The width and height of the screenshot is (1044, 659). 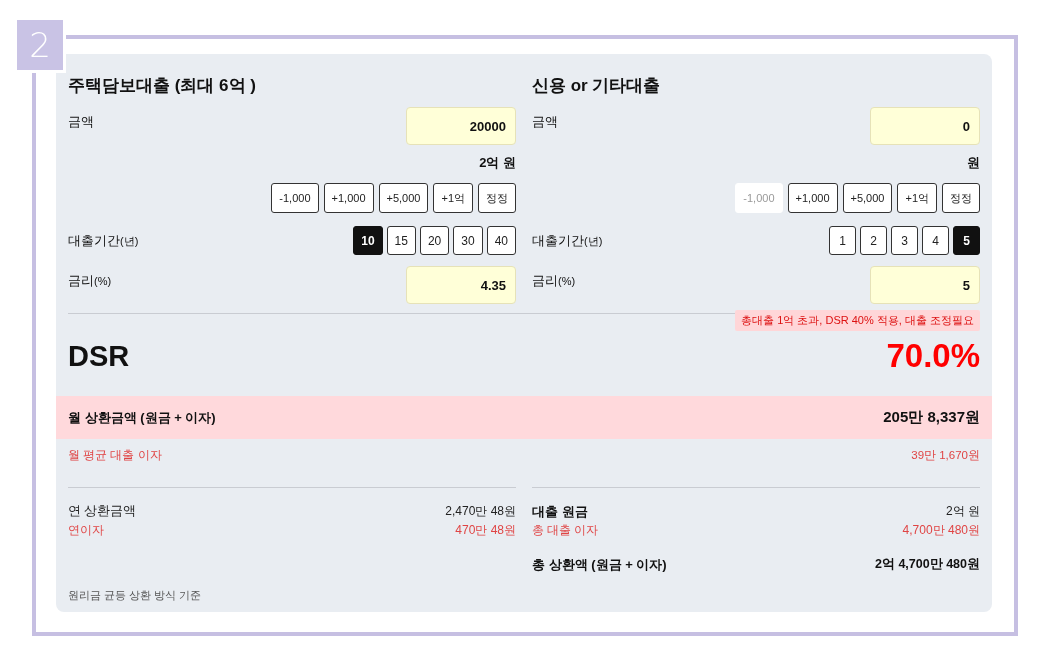 I want to click on term-option-button: 2, so click(x=873, y=240).